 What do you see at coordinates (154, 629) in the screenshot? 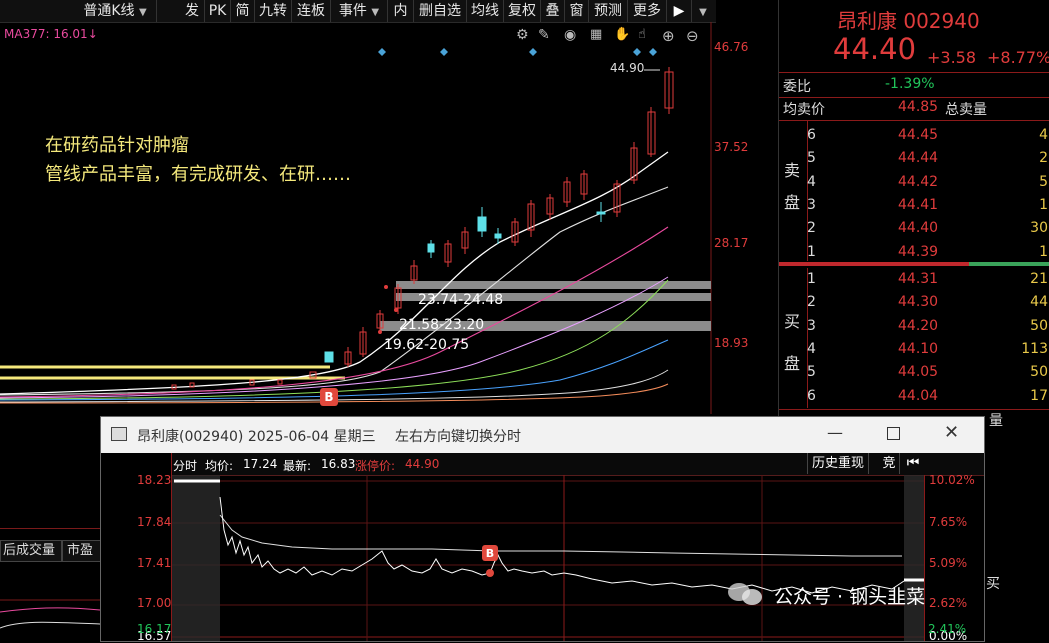
I see `y-tick: 16.17` at bounding box center [154, 629].